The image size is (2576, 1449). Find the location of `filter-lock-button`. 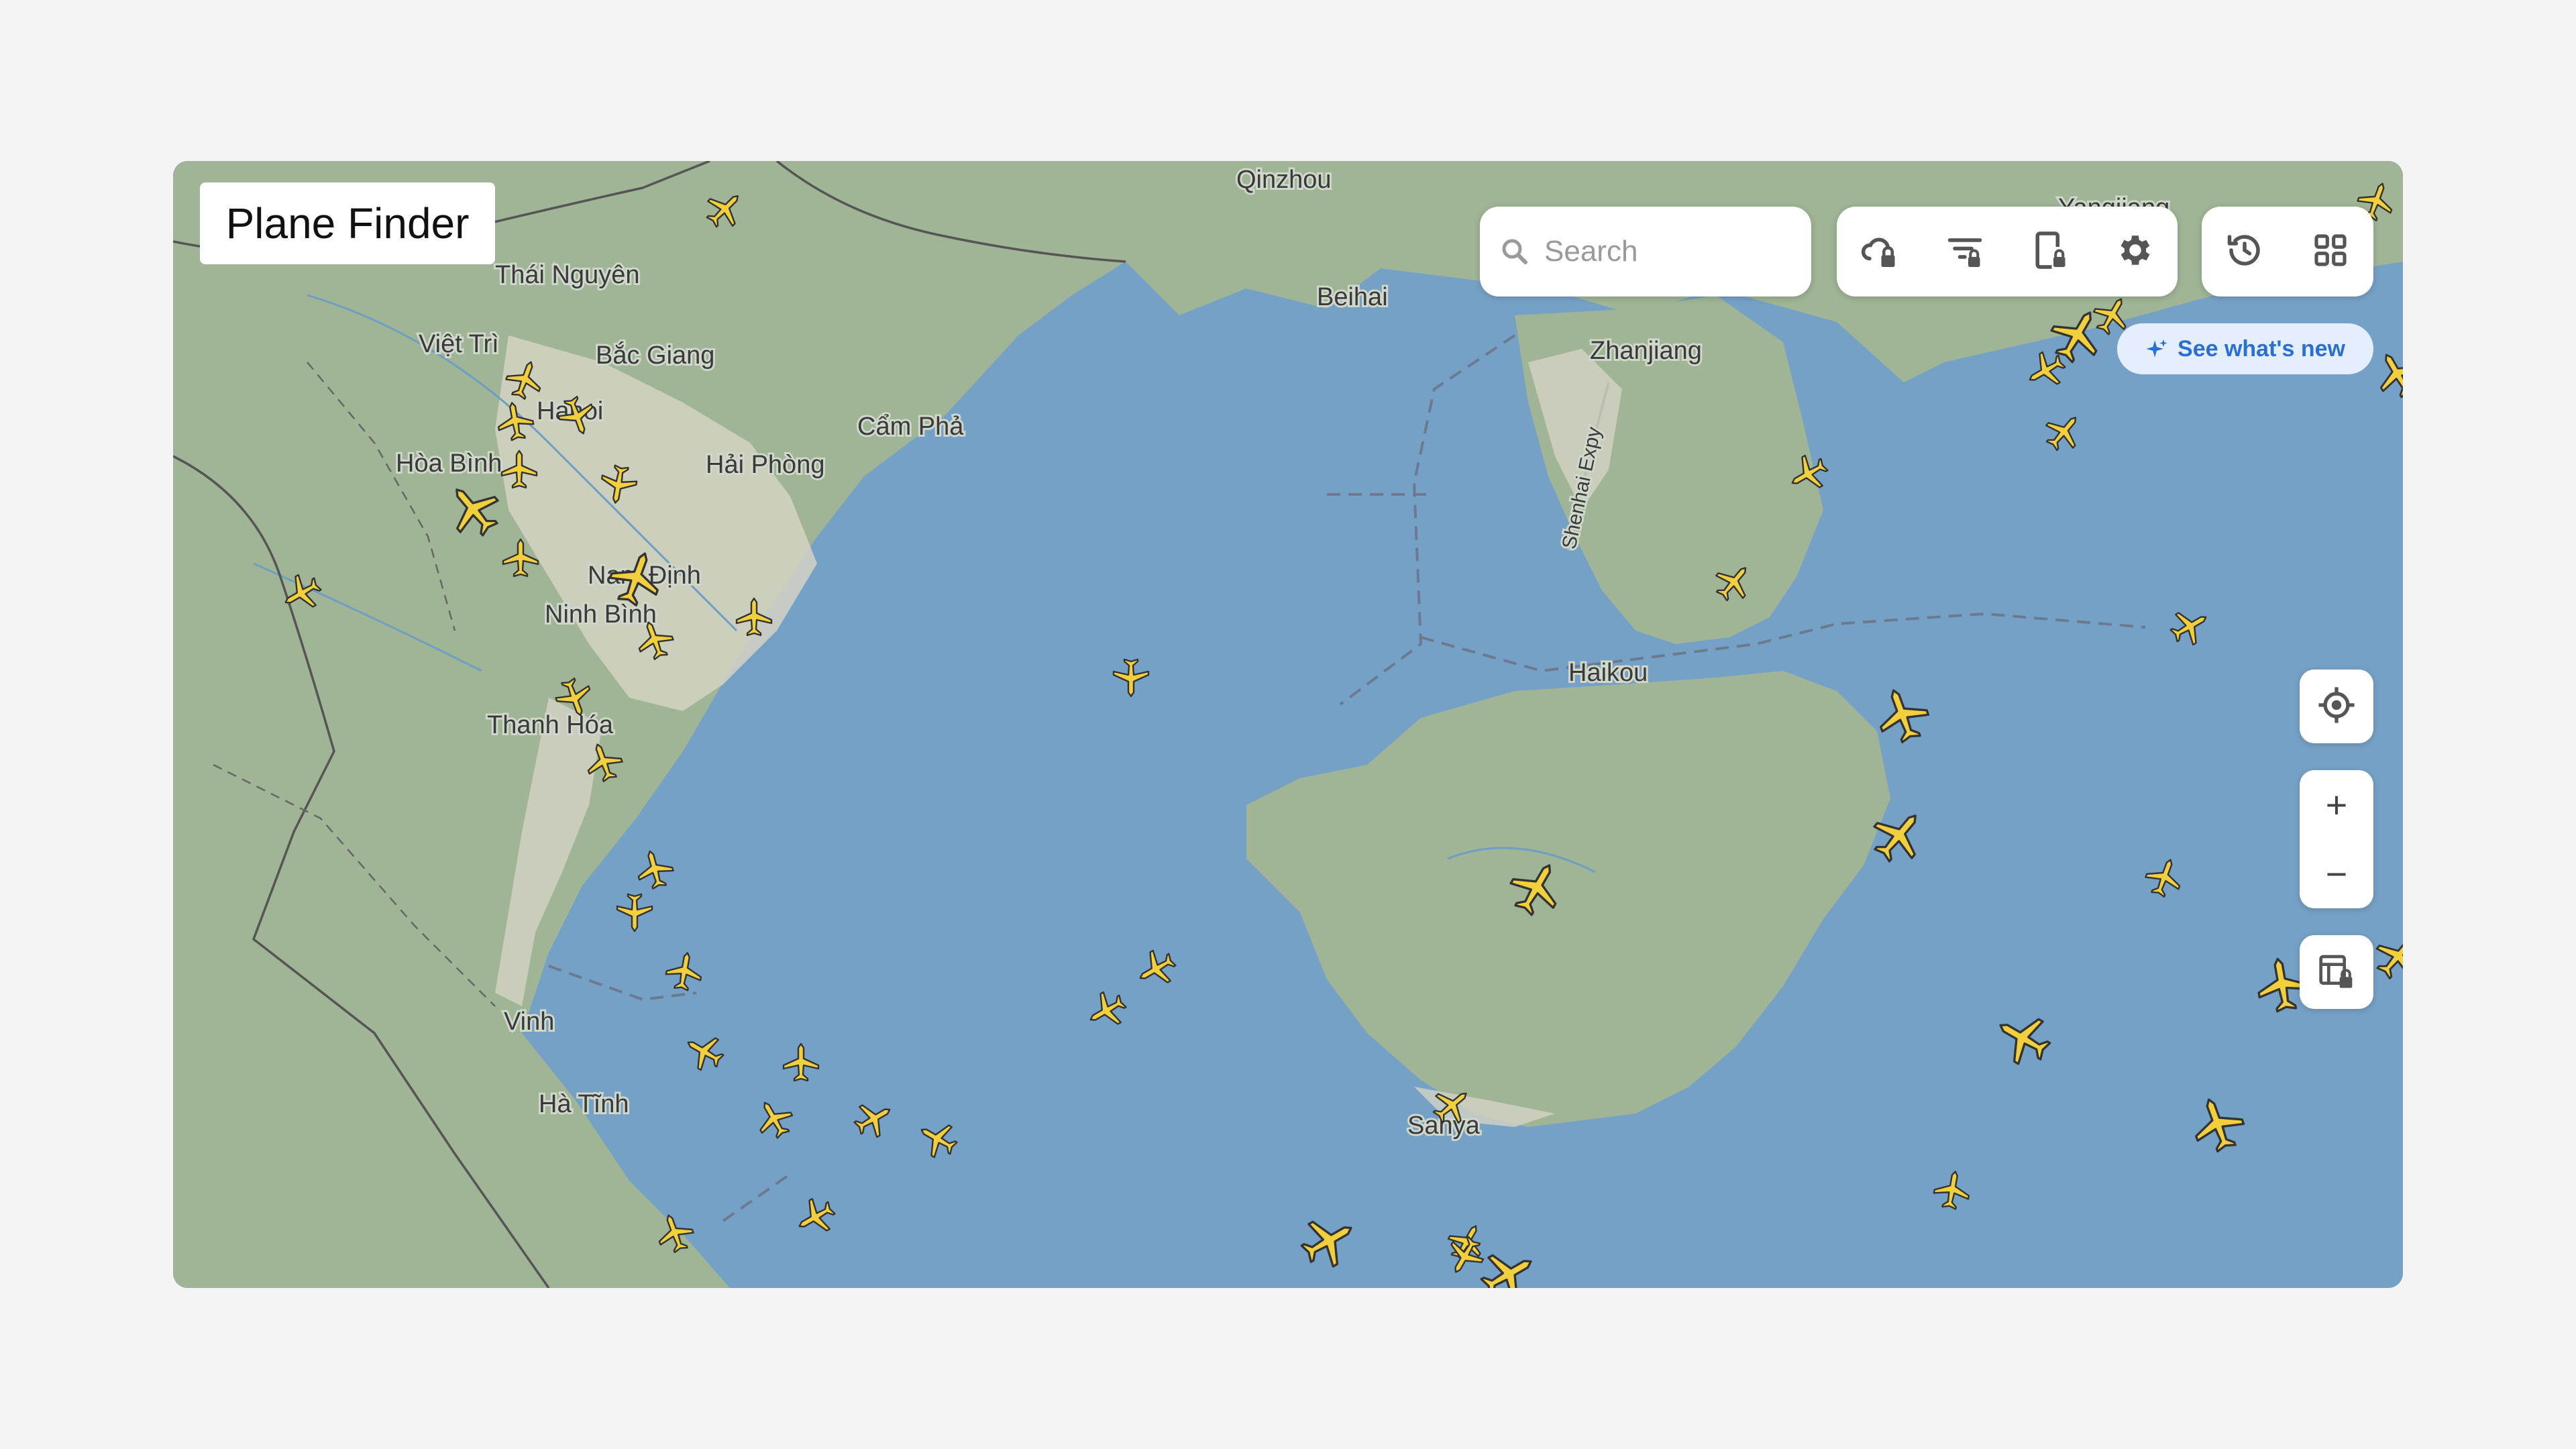

filter-lock-button is located at coordinates (1964, 251).